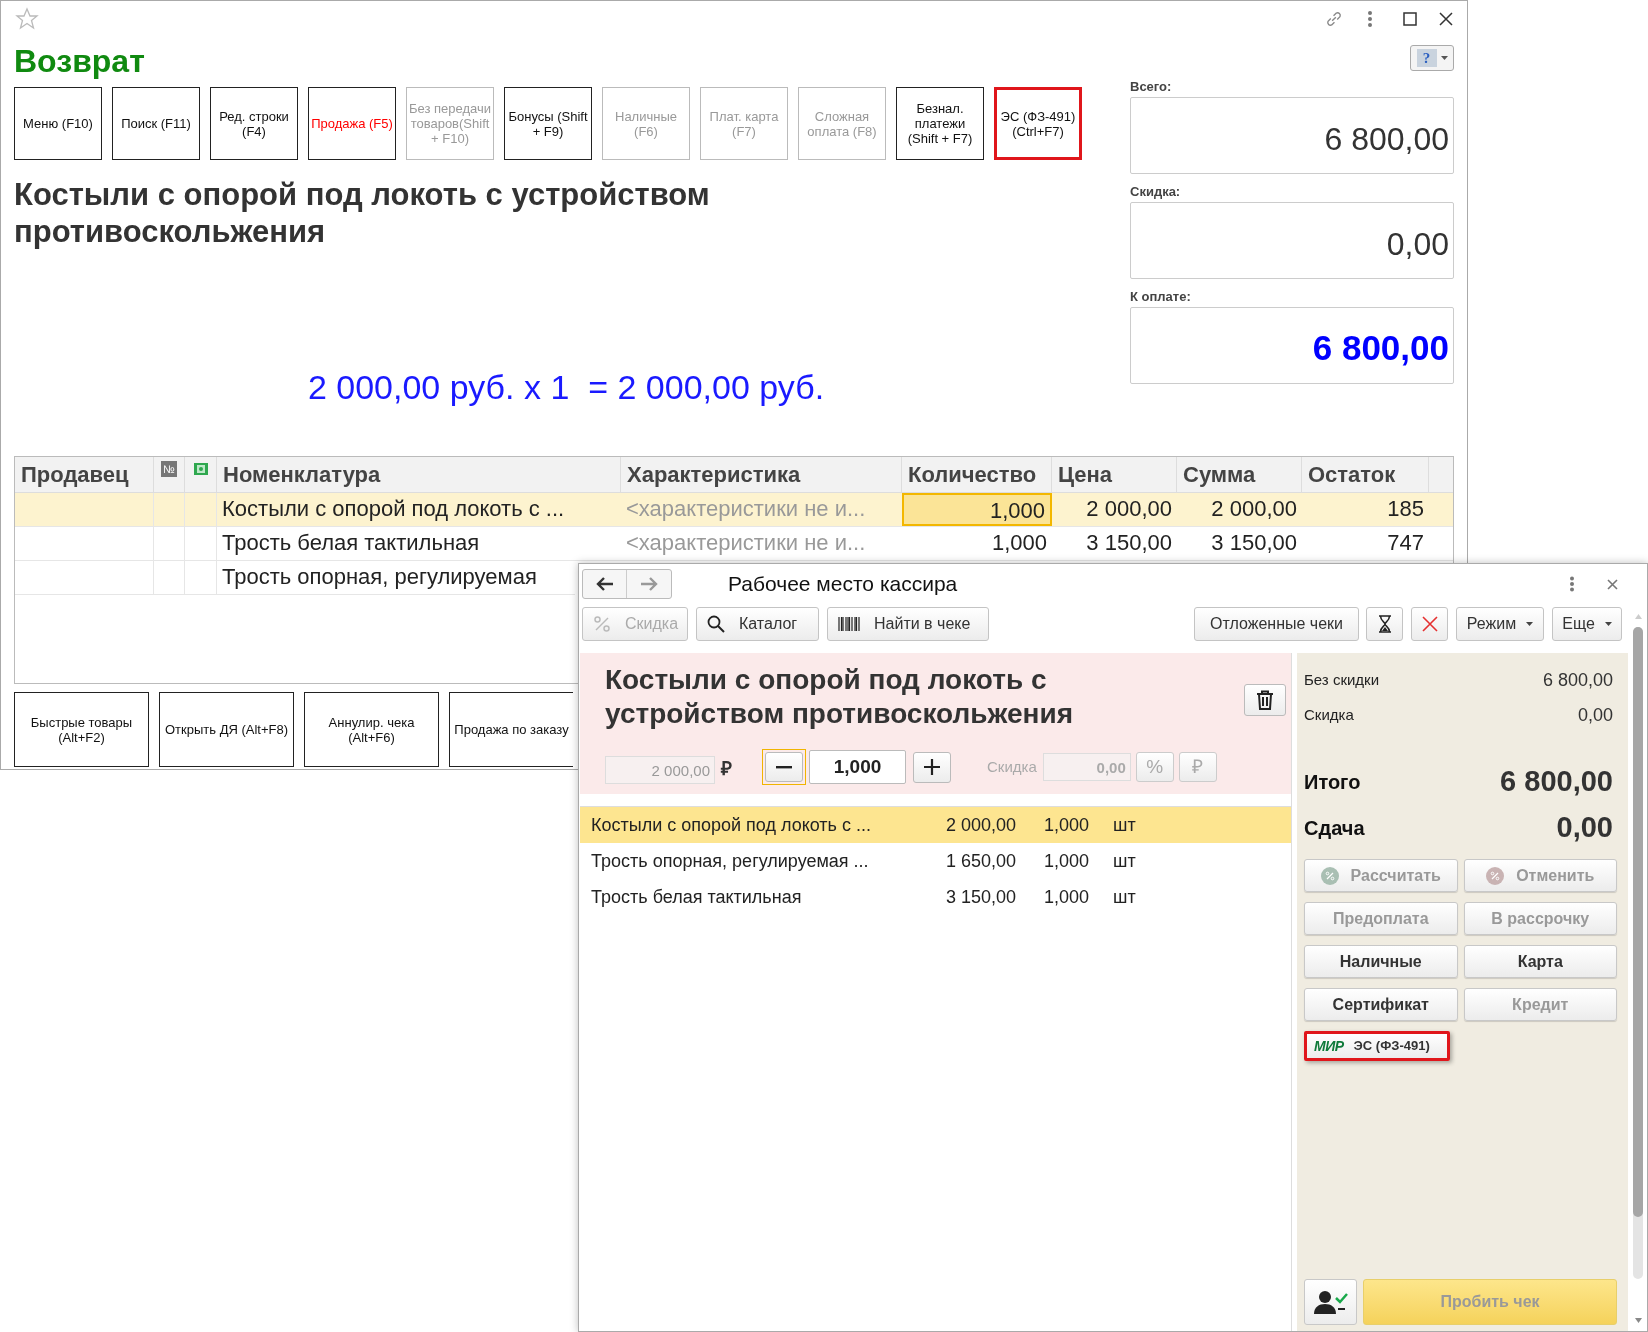  I want to click on minus-icon, so click(784, 767).